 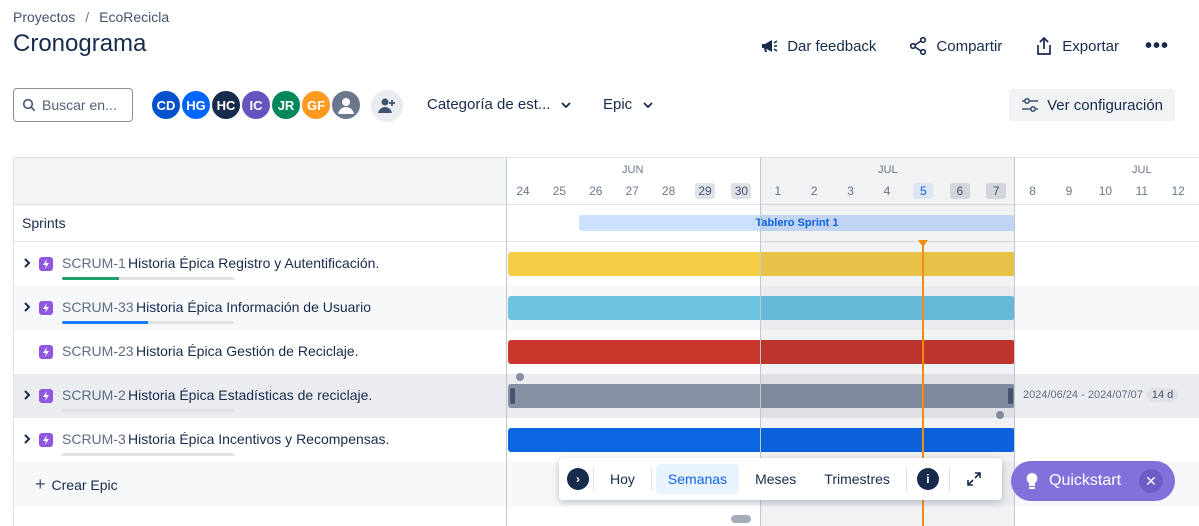 I want to click on share-button: Compartir, so click(x=955, y=46).